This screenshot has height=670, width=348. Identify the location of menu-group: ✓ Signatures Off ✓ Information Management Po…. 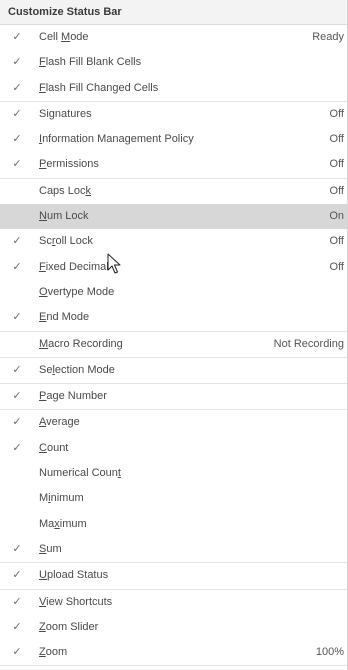
(173, 140).